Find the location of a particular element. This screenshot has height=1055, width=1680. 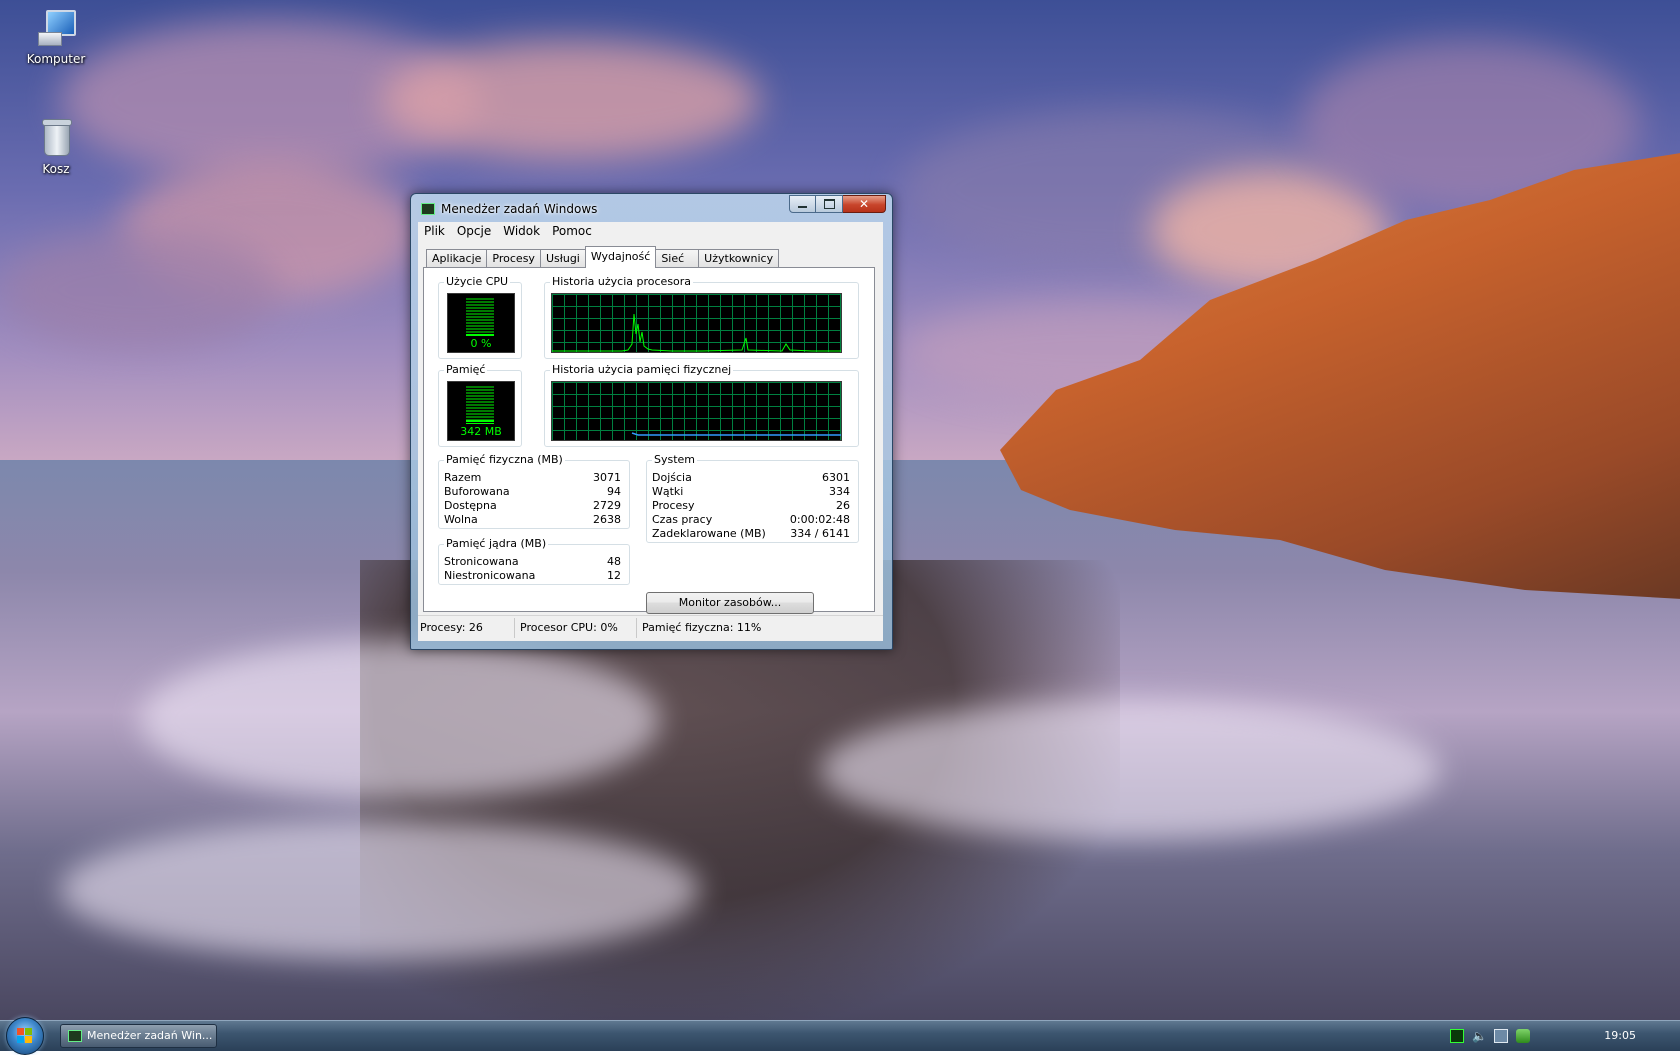

stat-label: Dojścia is located at coordinates (672, 477).